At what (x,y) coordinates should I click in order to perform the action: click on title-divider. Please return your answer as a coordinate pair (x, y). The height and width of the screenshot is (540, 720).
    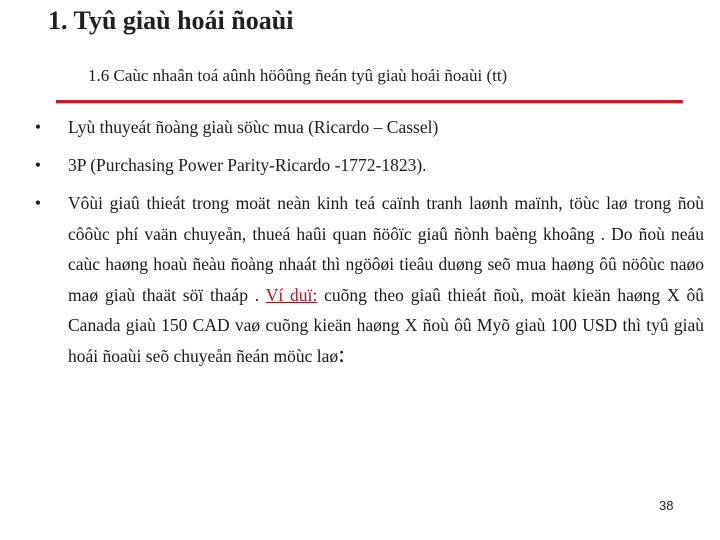
    Looking at the image, I should click on (369, 102).